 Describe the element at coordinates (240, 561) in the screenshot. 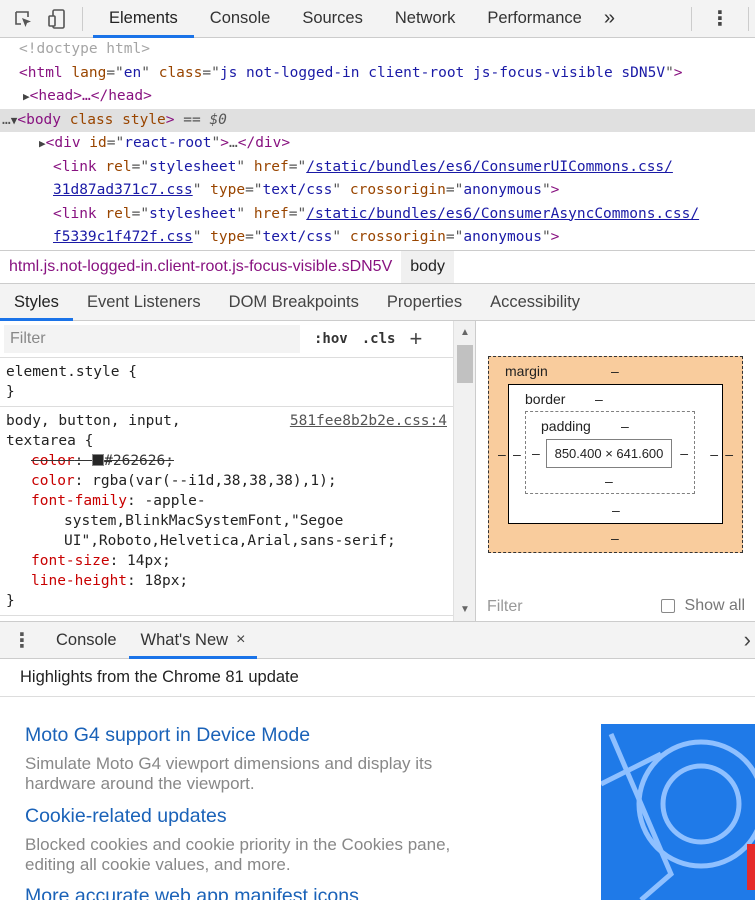

I see `font-size-declaration: font-size: 14px;` at that location.